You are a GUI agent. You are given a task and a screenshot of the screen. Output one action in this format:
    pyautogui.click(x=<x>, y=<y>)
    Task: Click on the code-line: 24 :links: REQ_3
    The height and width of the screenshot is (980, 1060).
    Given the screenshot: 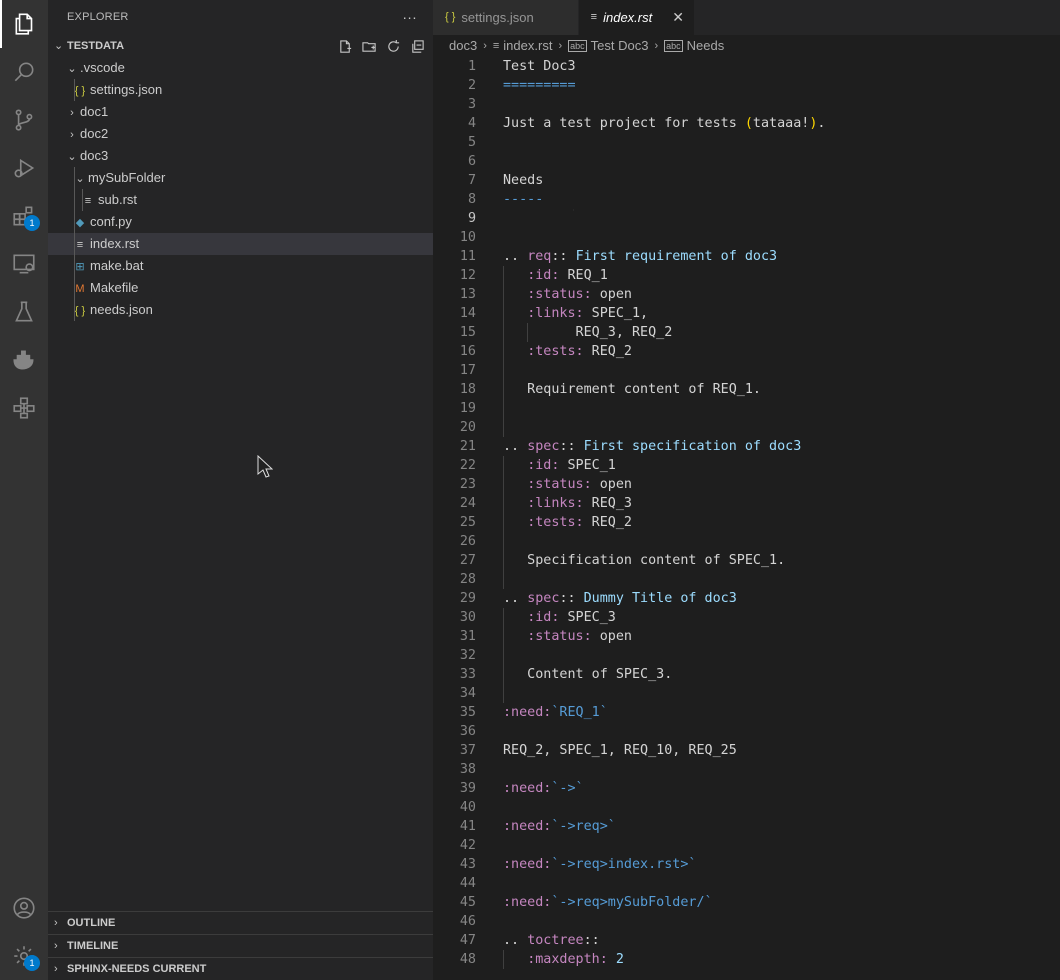 What is the action you would take?
    pyautogui.click(x=746, y=503)
    